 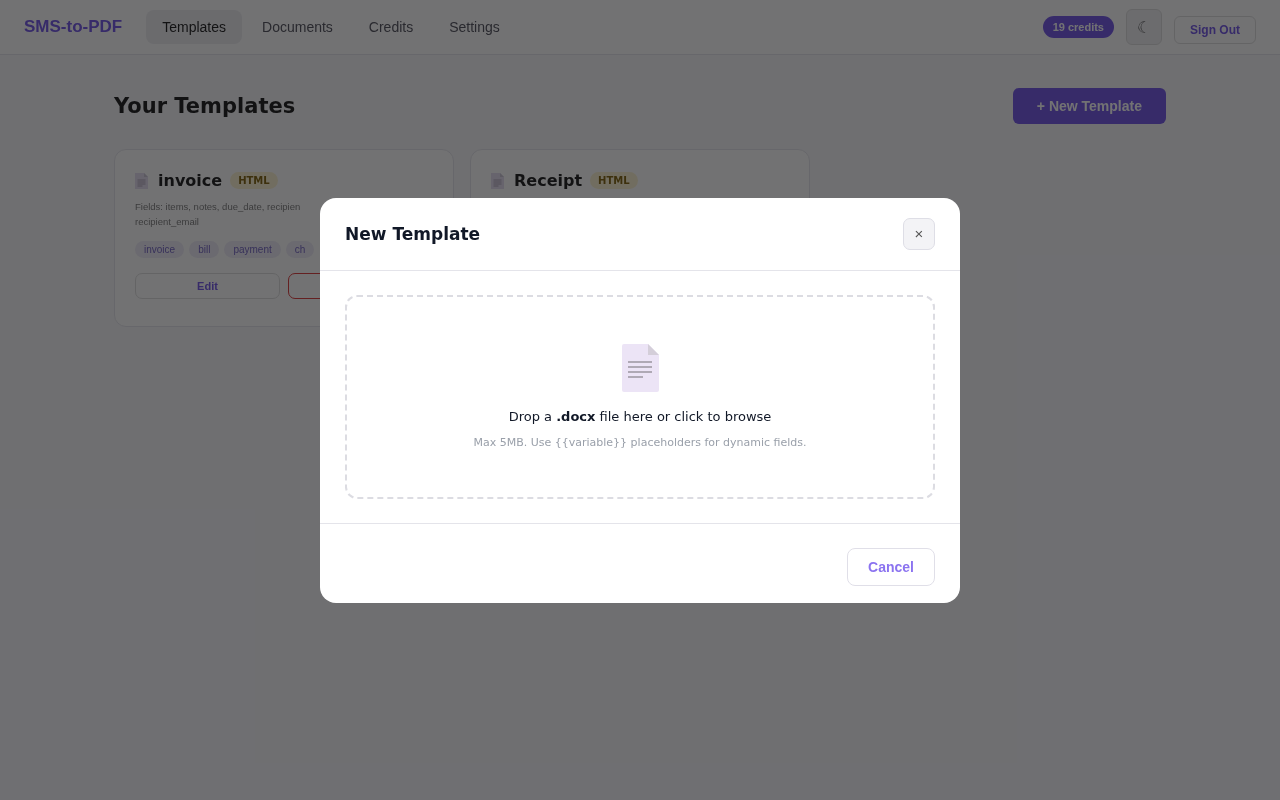 What do you see at coordinates (1215, 30) in the screenshot?
I see `sign-out-button: Sign Out` at bounding box center [1215, 30].